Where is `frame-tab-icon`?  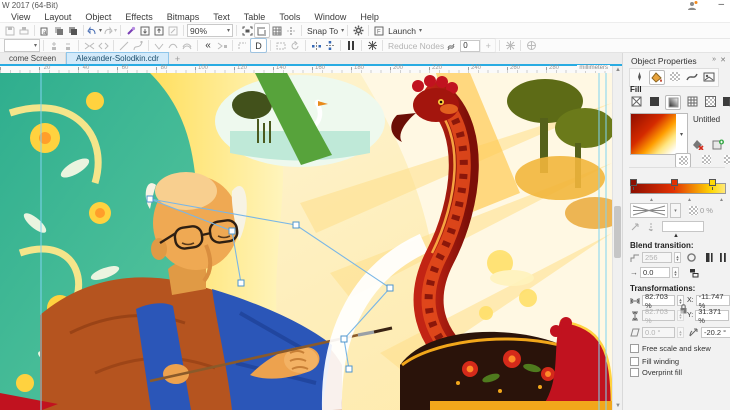
frame-tab-icon is located at coordinates (709, 76).